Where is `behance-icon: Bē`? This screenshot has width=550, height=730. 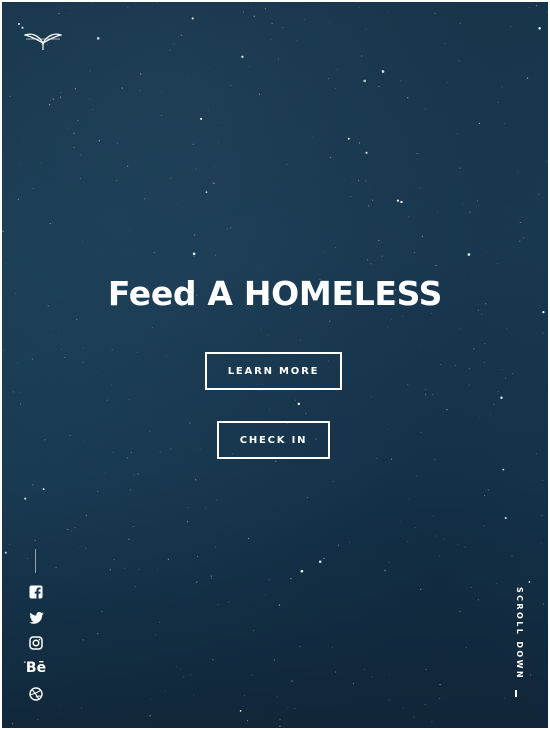
behance-icon: Bē is located at coordinates (36, 668).